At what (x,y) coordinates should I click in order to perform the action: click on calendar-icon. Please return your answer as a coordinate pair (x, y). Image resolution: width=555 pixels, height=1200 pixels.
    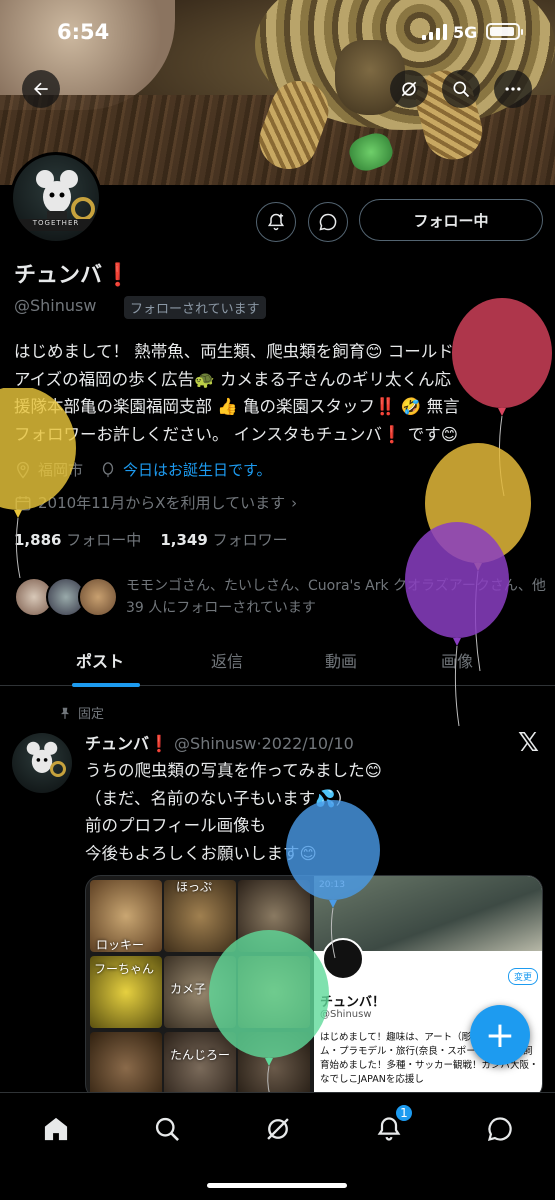
    Looking at the image, I should click on (23, 502).